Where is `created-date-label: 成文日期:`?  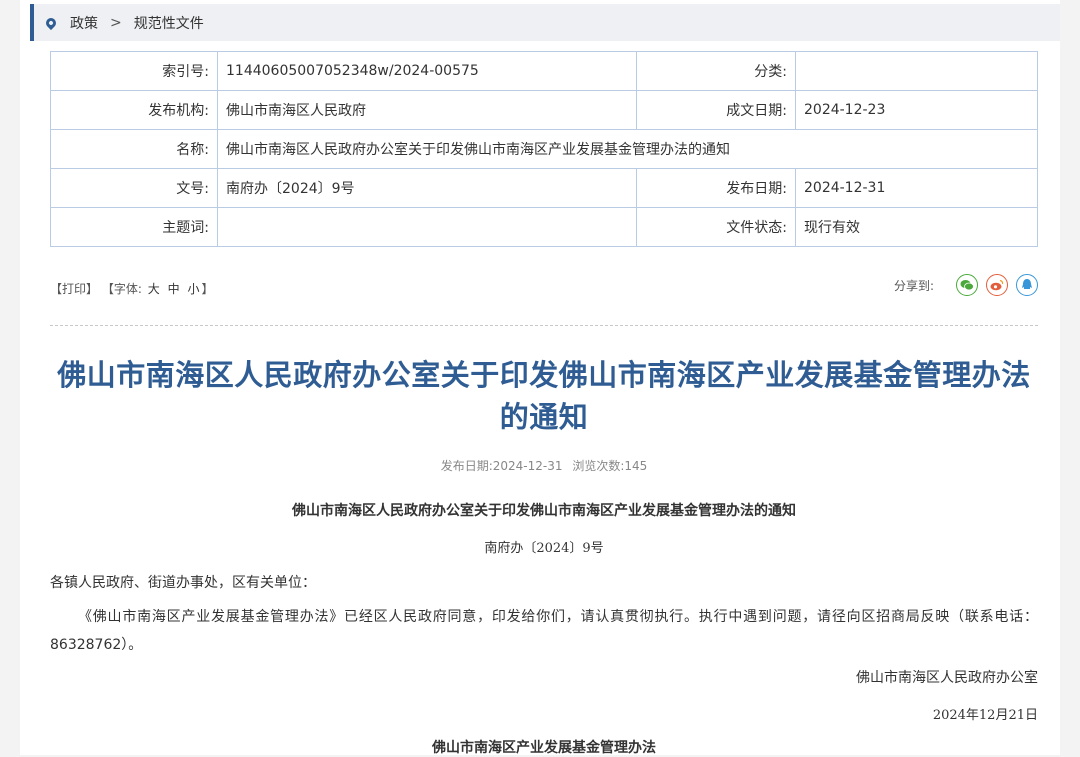
created-date-label: 成文日期: is located at coordinates (716, 110).